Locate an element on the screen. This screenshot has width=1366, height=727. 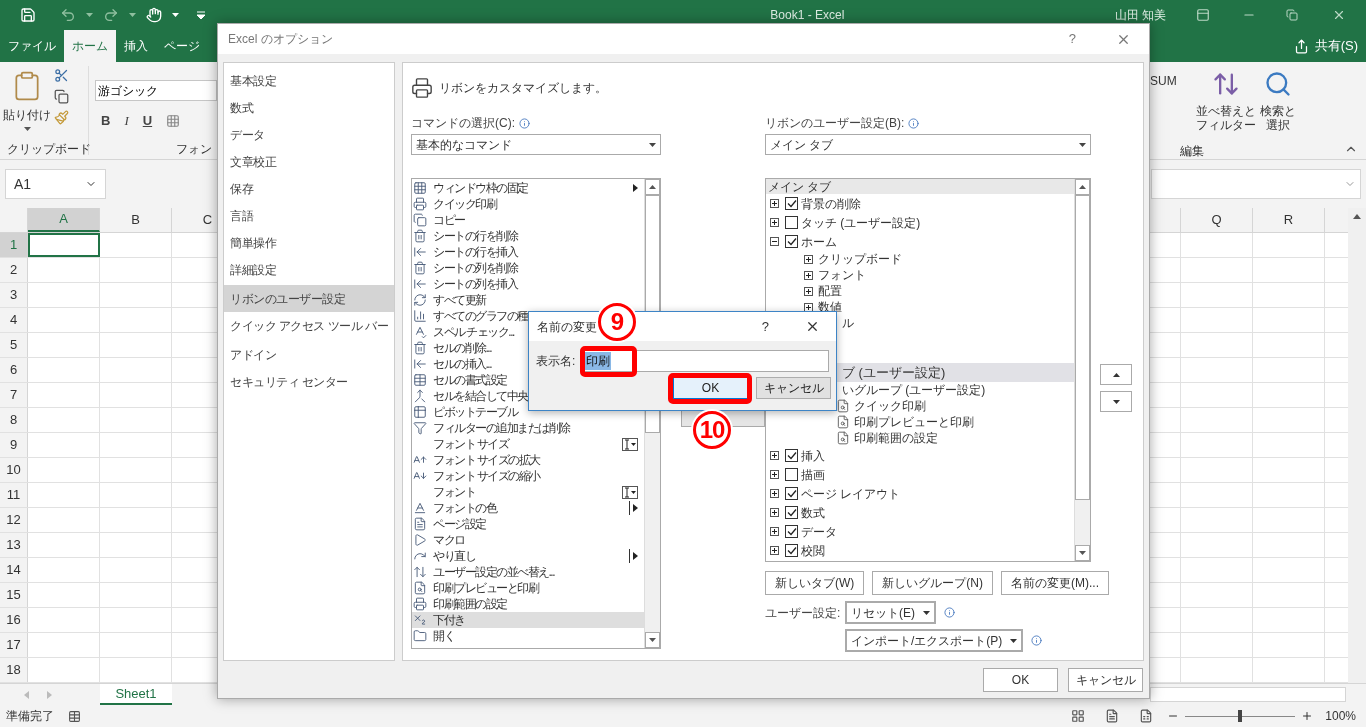
dialog-title: Excel のオプション is located at coordinates (281, 39).